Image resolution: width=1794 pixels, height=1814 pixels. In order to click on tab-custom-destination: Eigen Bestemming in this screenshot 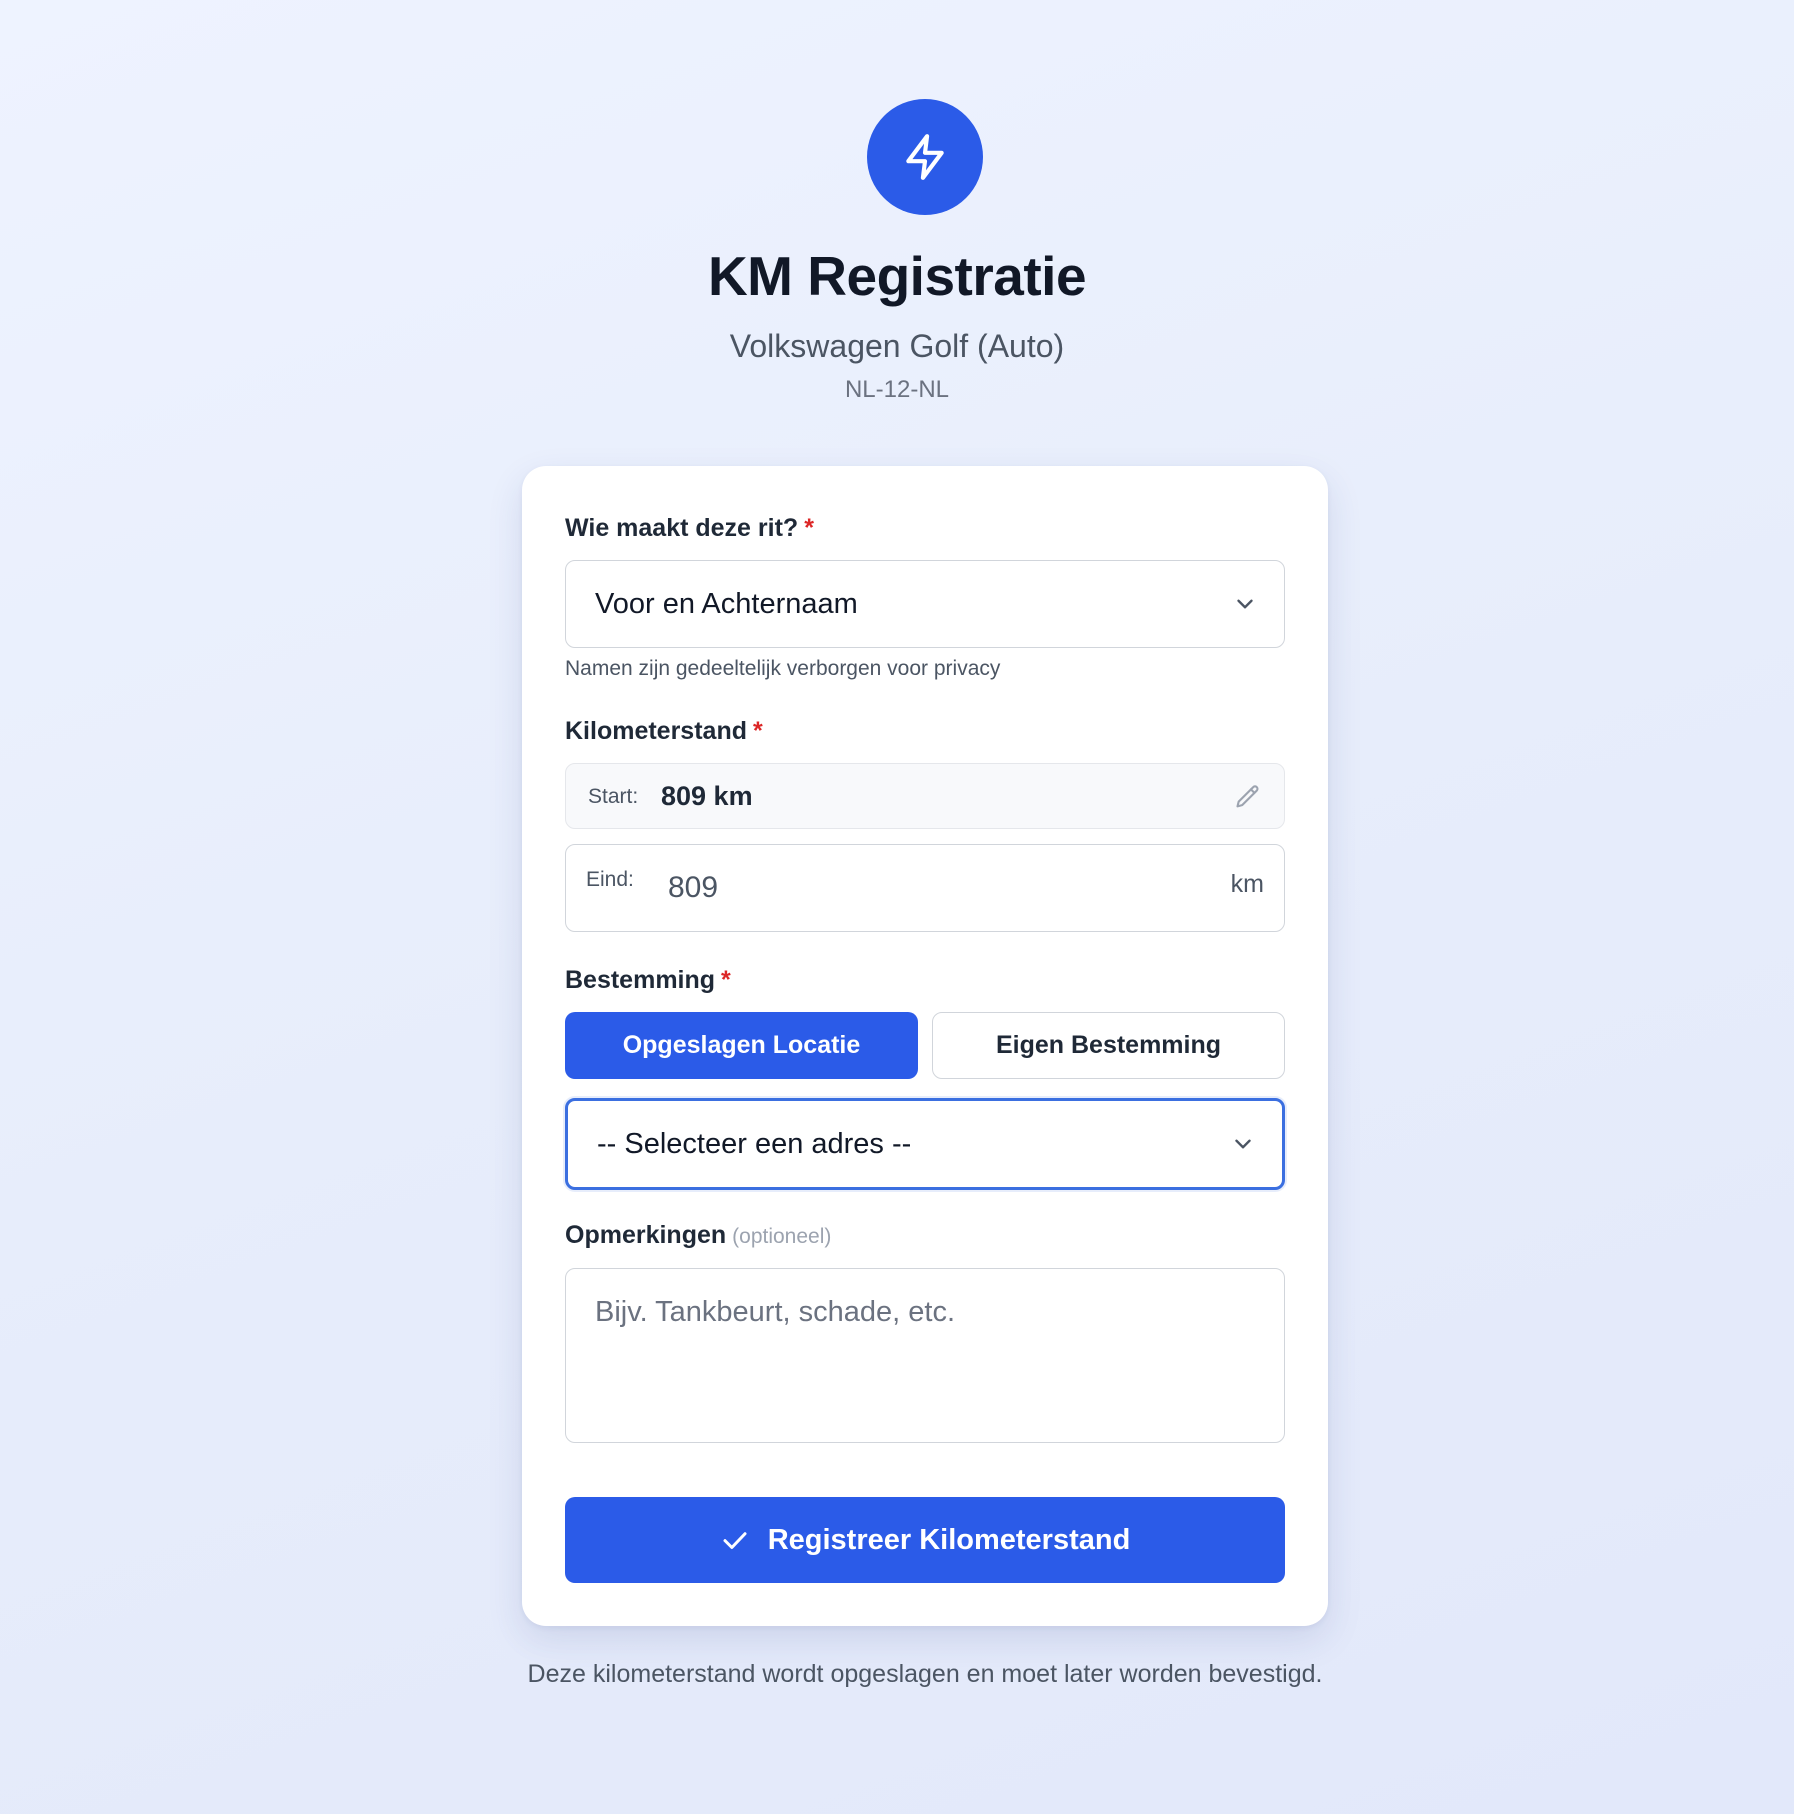, I will do `click(1108, 1045)`.